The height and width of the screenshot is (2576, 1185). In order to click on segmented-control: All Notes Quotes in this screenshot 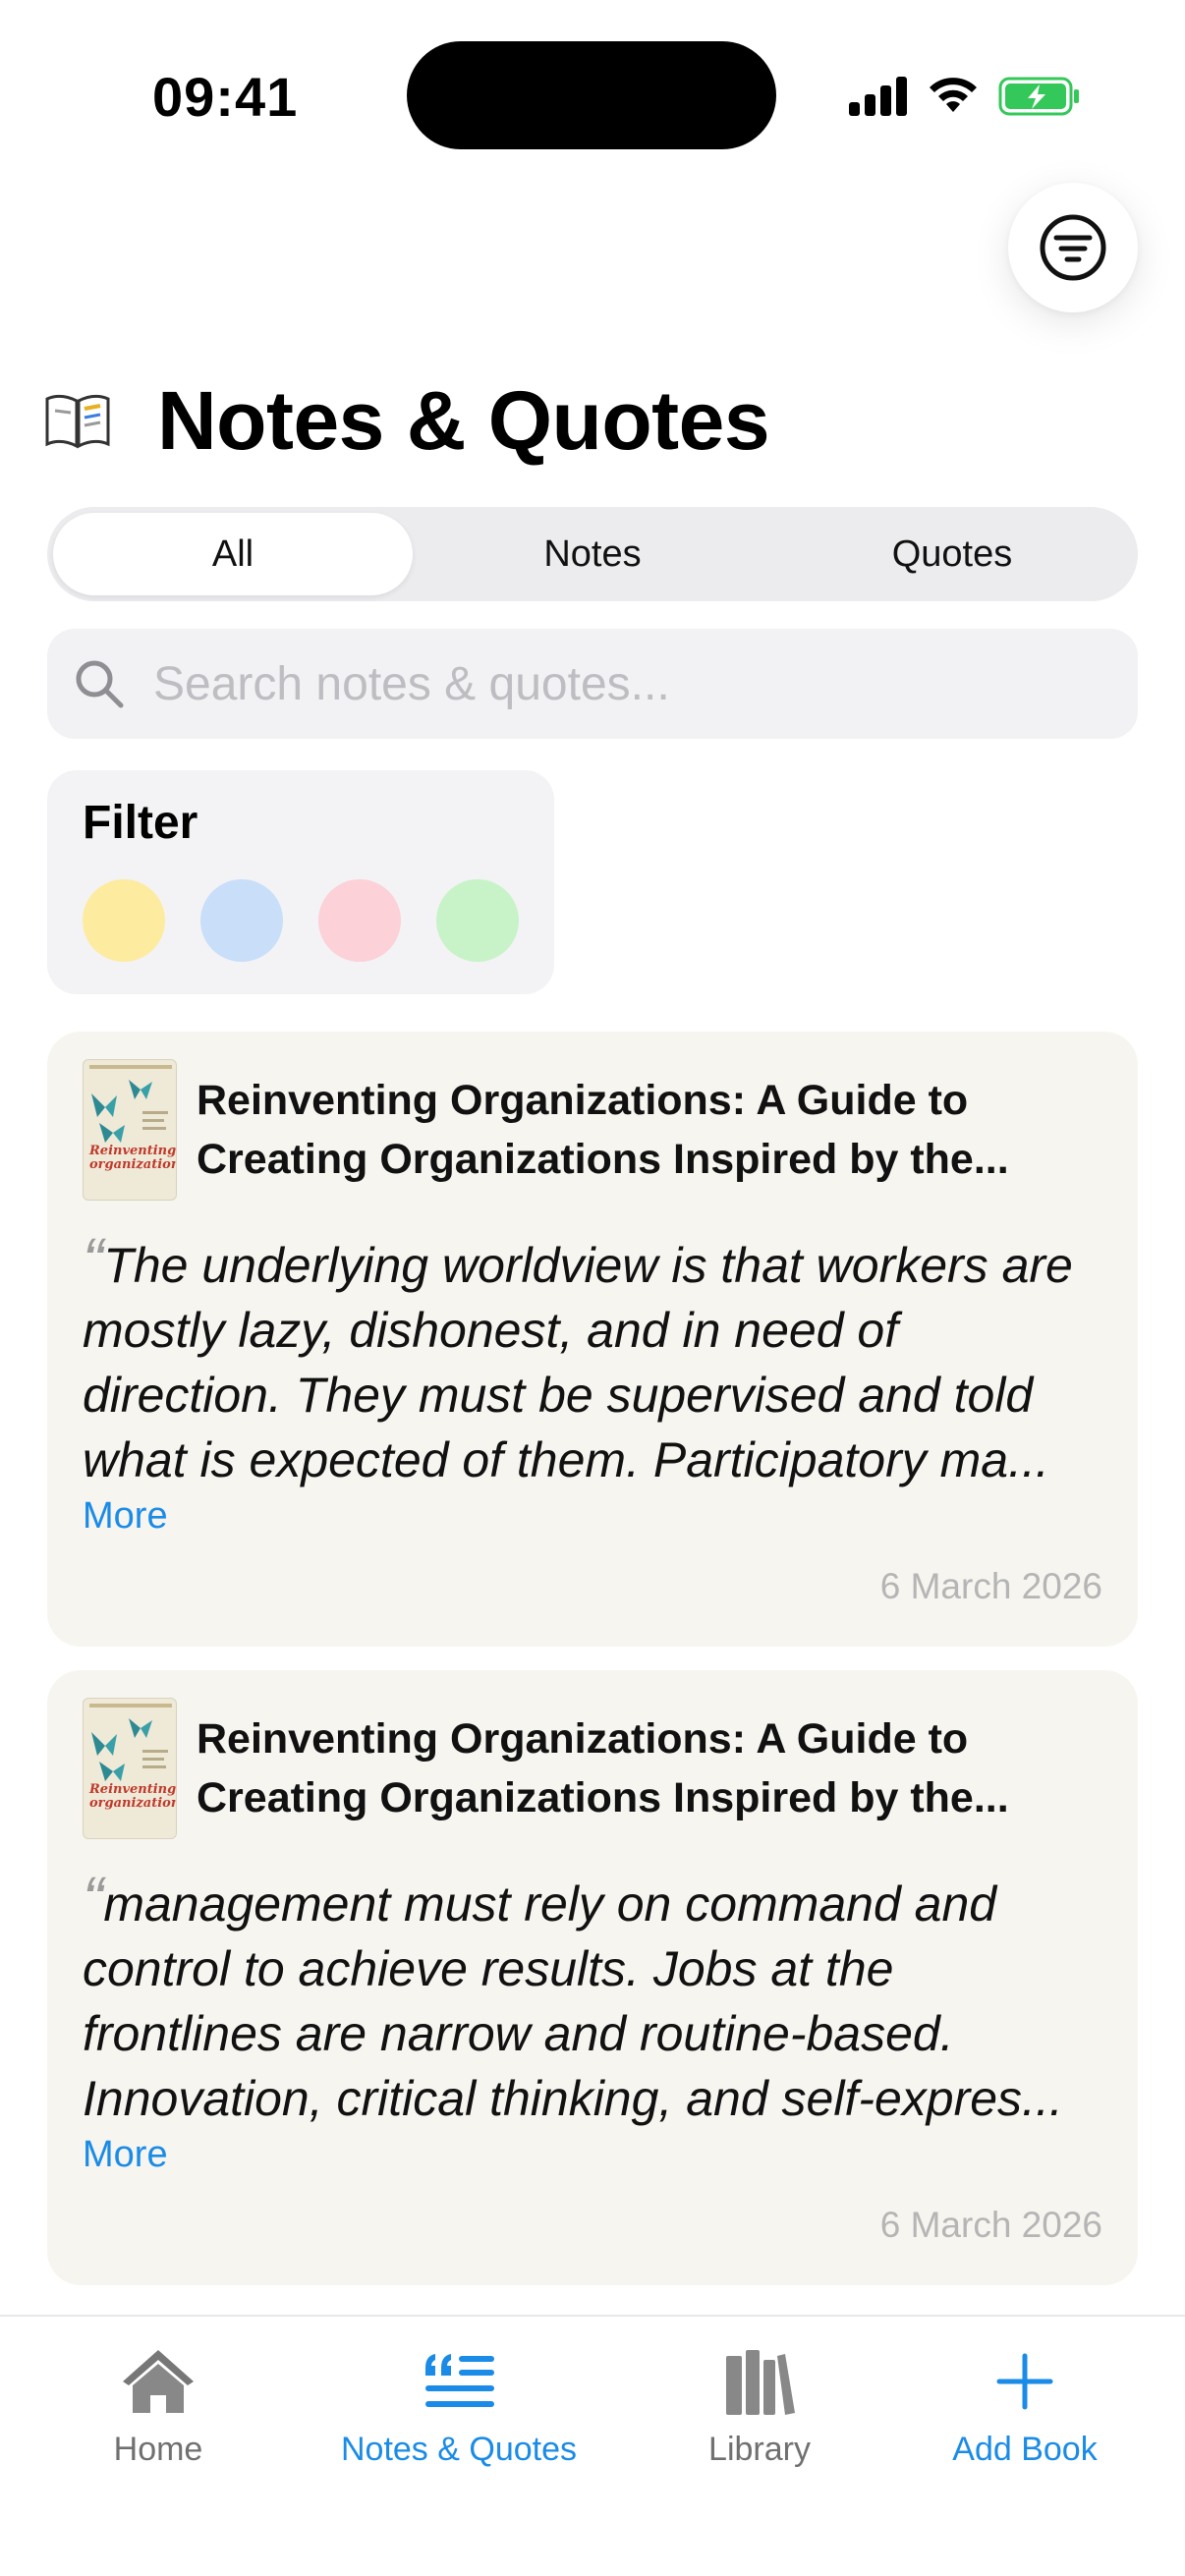, I will do `click(592, 554)`.